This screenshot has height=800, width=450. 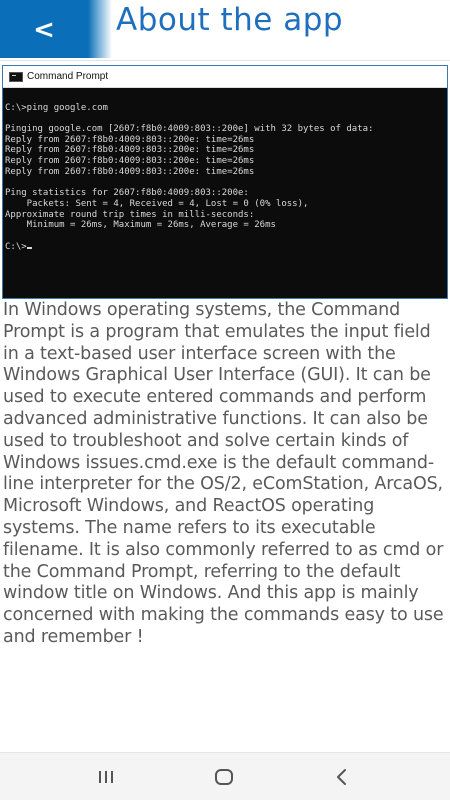 I want to click on cmd-output-line: C:\>ping google.com, so click(x=56, y=107).